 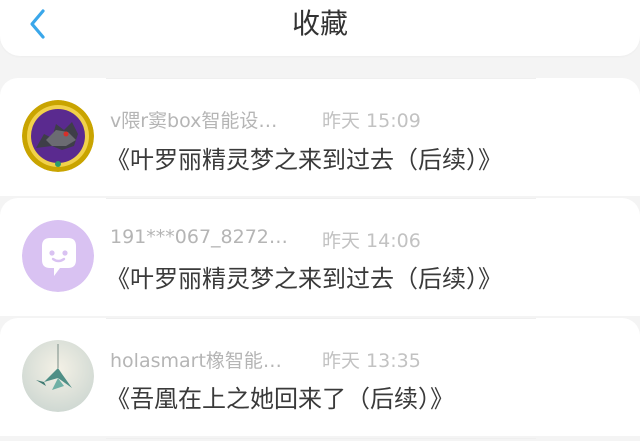 I want to click on chat-bubble-avatar-image, so click(x=58, y=256).